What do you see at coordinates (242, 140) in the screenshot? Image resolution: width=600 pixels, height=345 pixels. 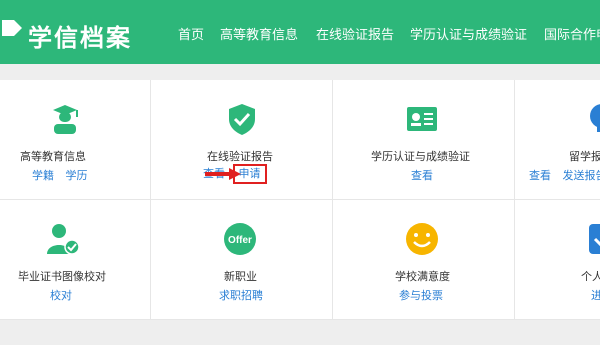 I see `service-online-report: 在线验证报告 查看 申请` at bounding box center [242, 140].